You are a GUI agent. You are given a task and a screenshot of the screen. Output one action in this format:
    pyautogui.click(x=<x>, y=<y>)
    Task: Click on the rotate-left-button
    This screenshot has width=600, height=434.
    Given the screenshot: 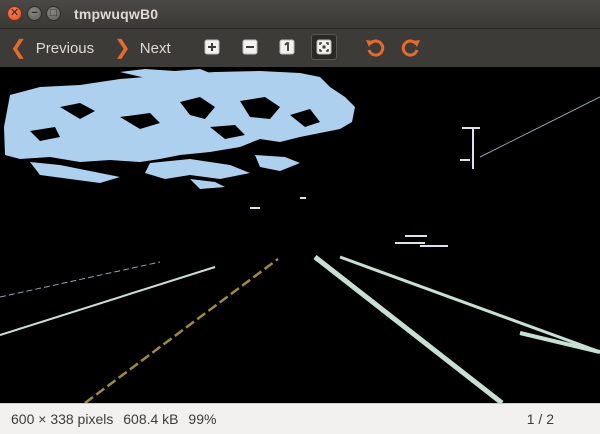 What is the action you would take?
    pyautogui.click(x=375, y=47)
    